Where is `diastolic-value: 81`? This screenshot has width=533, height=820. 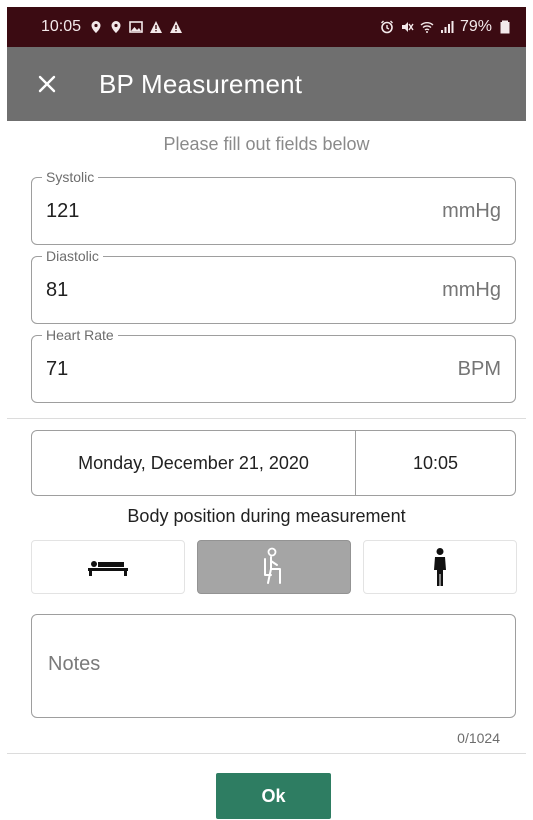 diastolic-value: 81 is located at coordinates (57, 290).